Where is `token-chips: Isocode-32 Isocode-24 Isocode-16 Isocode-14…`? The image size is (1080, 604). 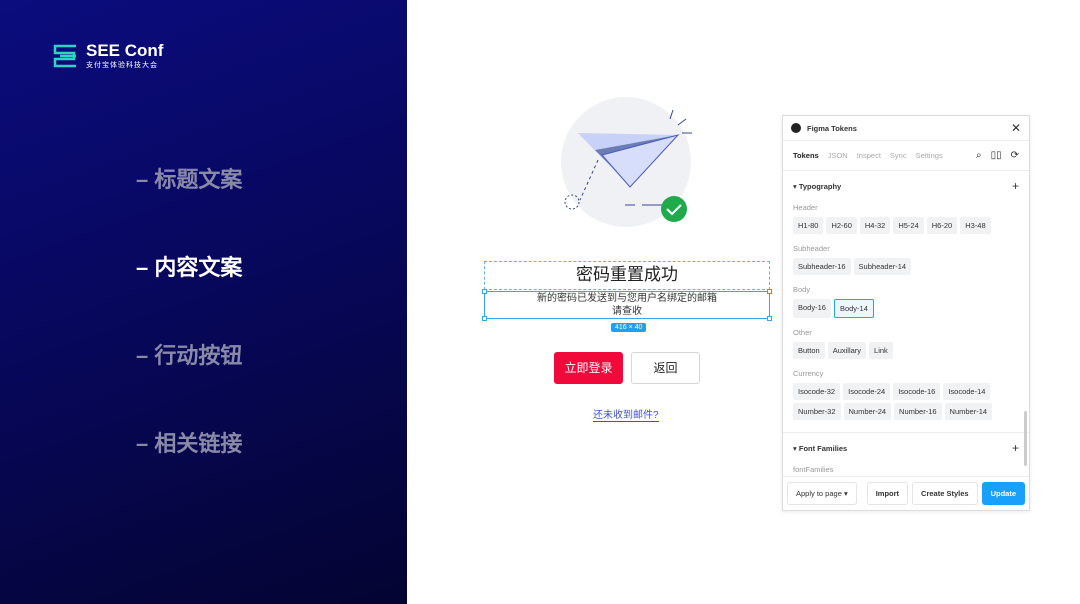 token-chips: Isocode-32 Isocode-24 Isocode-16 Isocode-14… is located at coordinates (906, 401).